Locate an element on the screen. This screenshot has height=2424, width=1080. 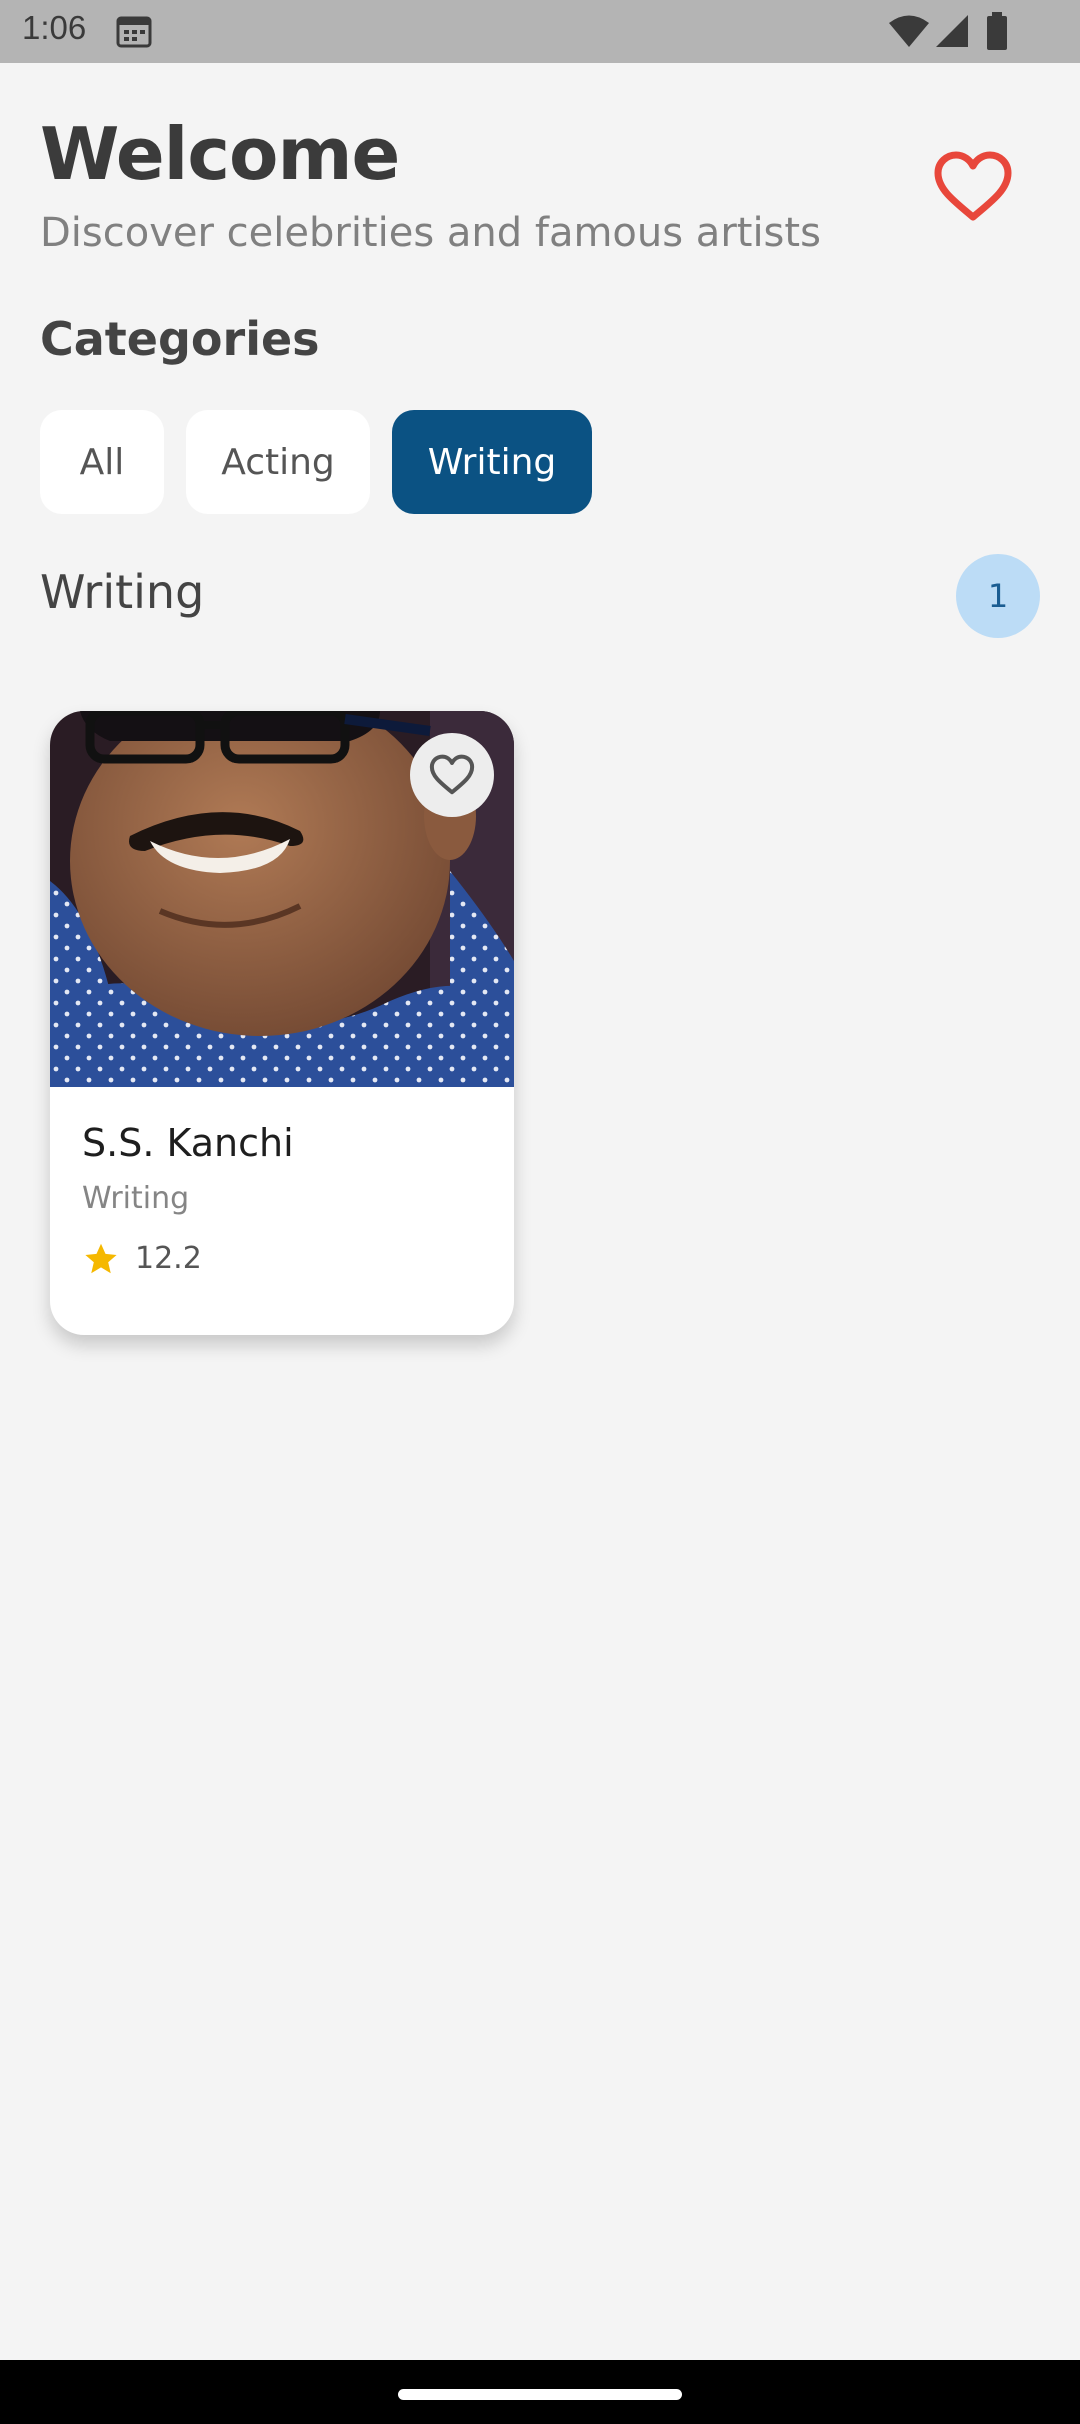
favorites-button is located at coordinates (973, 187).